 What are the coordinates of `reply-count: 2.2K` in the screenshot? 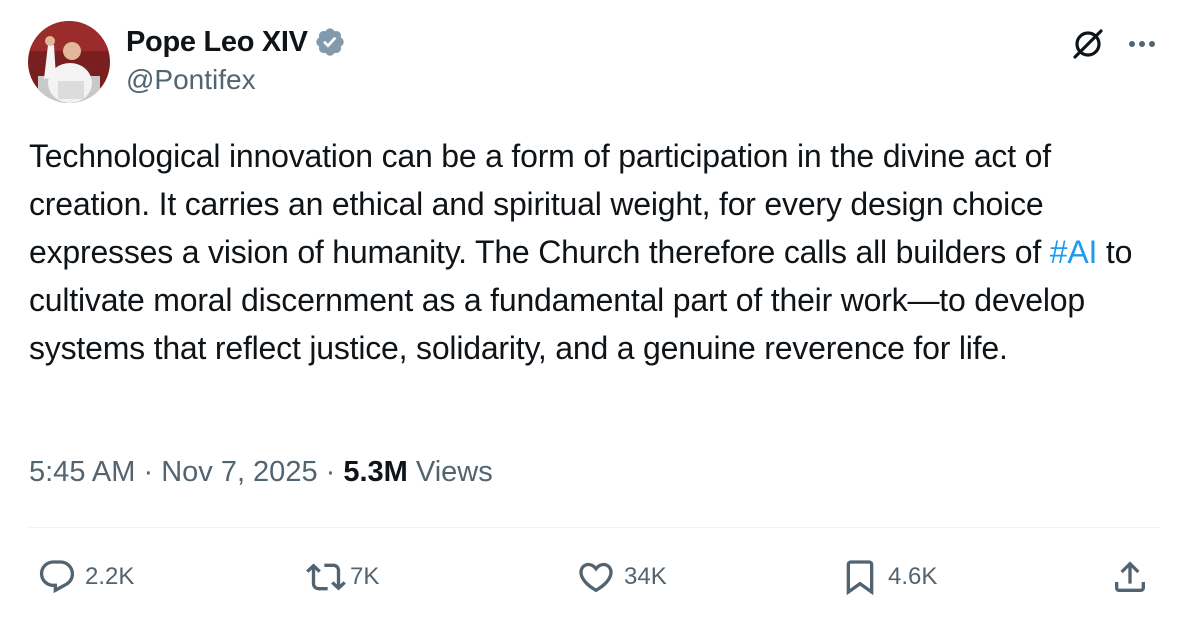 It's located at (110, 576).